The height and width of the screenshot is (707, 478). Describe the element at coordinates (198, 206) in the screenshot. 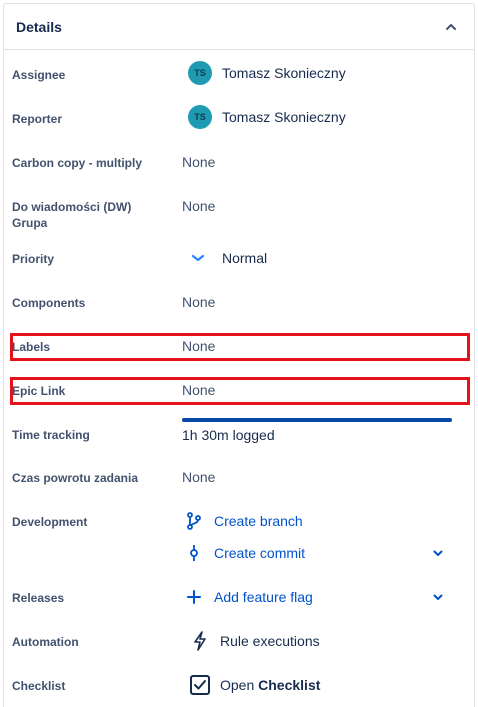

I see `do-wiadomosci-value: None` at that location.